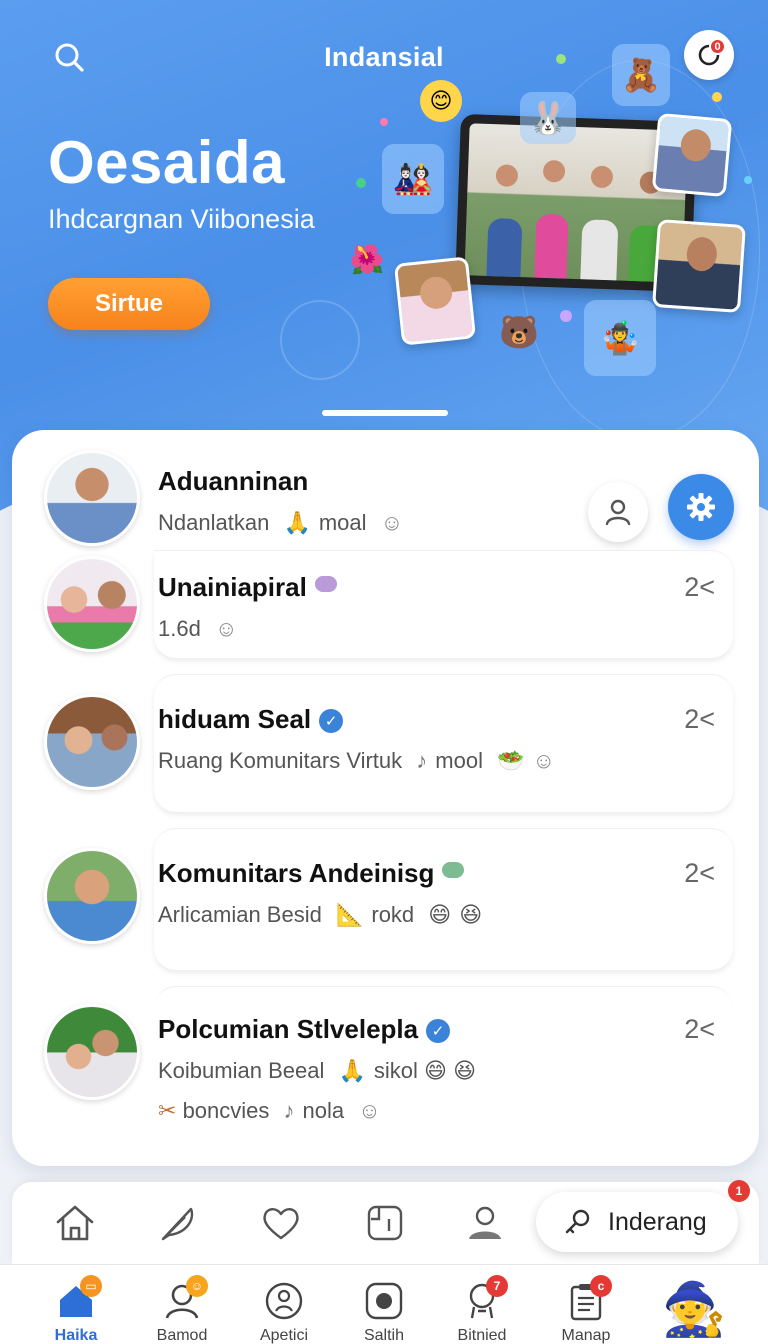 The image size is (768, 1344). What do you see at coordinates (182, 1304) in the screenshot?
I see `nav-item-bamod: ☺ Bamod` at bounding box center [182, 1304].